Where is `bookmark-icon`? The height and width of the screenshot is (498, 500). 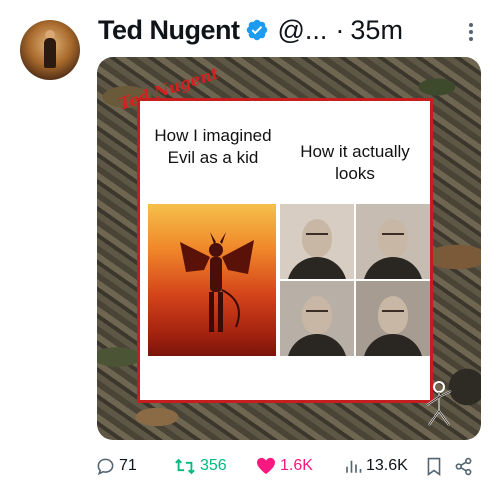
bookmark-icon is located at coordinates (434, 466).